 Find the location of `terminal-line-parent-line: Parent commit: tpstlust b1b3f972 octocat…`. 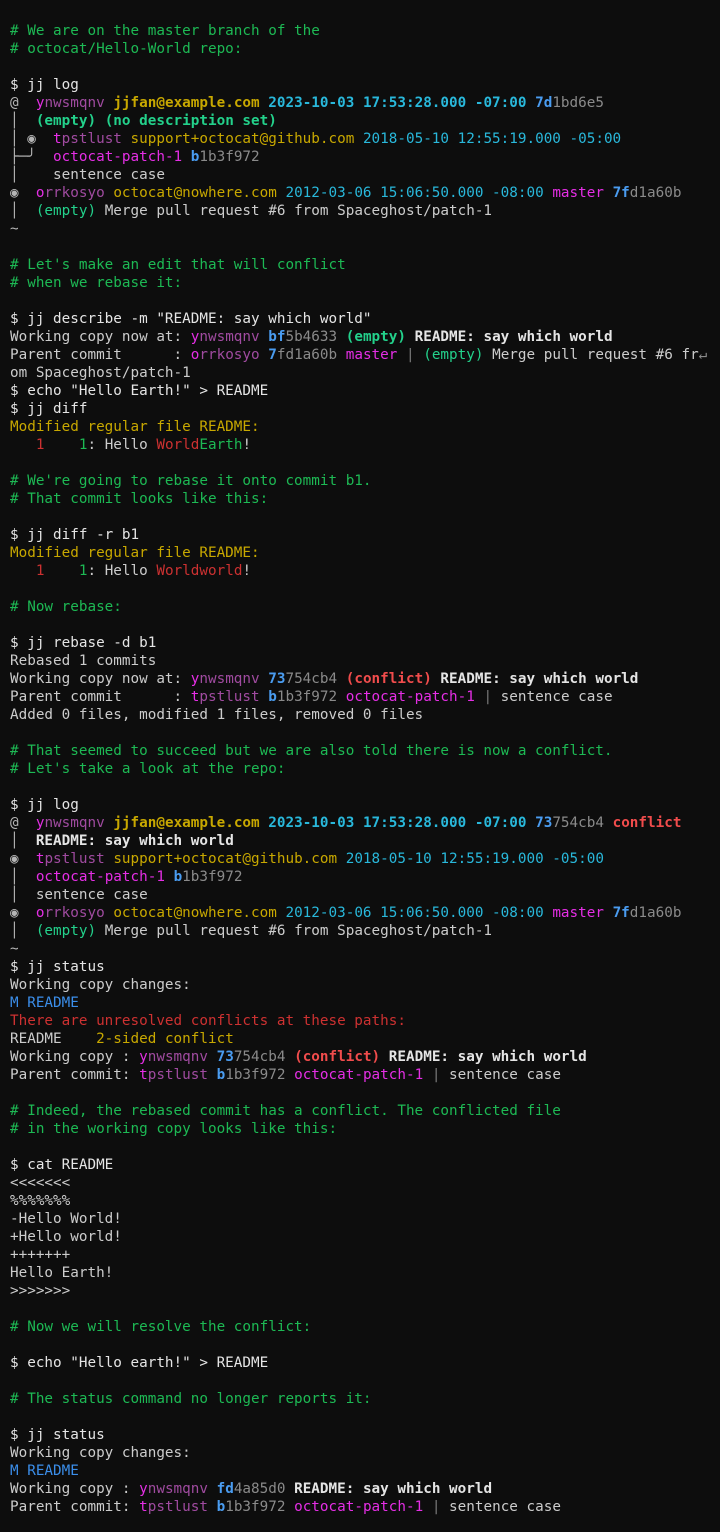

terminal-line-parent-line: Parent commit: tpstlust b1b3f972 octocat… is located at coordinates (365, 1075).